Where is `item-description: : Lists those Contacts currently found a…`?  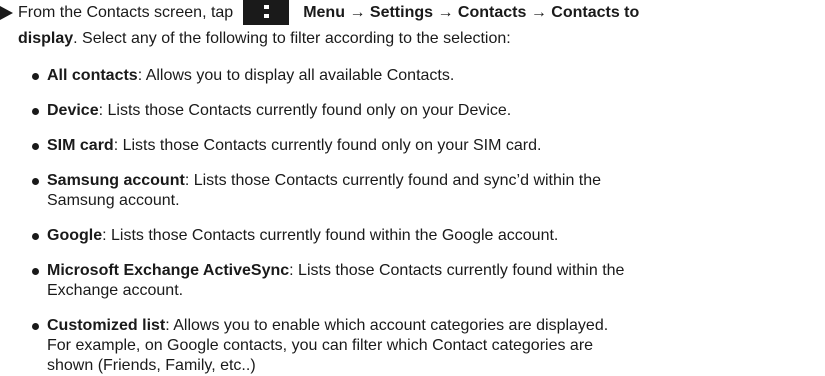
item-description: : Lists those Contacts currently found a… is located at coordinates (393, 180).